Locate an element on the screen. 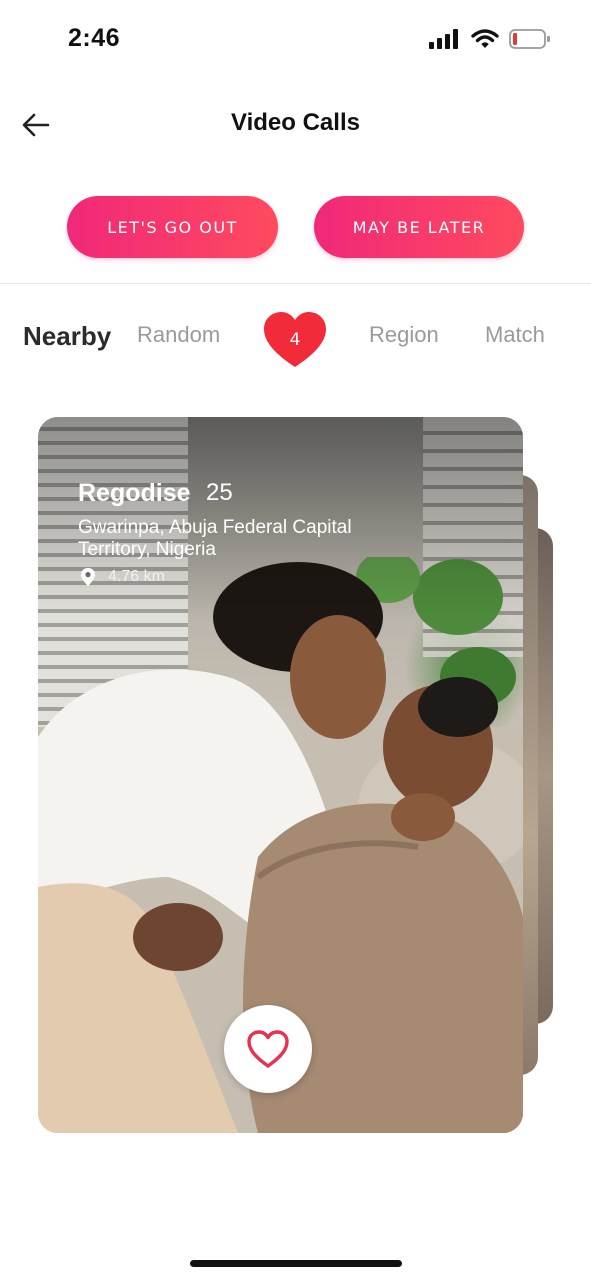  page-title: Video Calls is located at coordinates (295, 122).